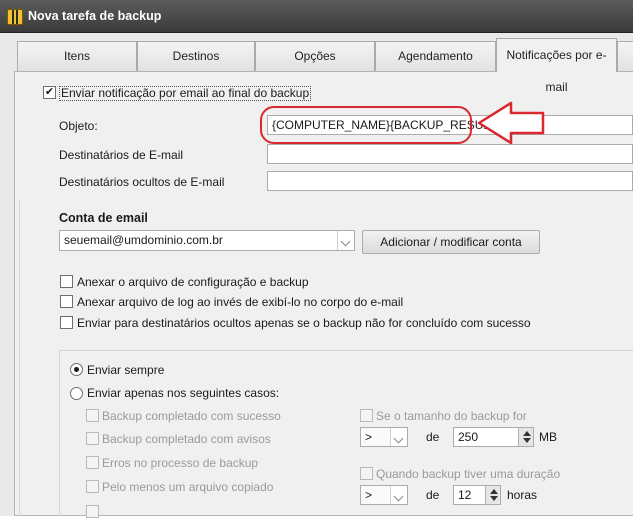 This screenshot has height=518, width=633. I want to click on send-always-label: Enviar sempre, so click(126, 370).